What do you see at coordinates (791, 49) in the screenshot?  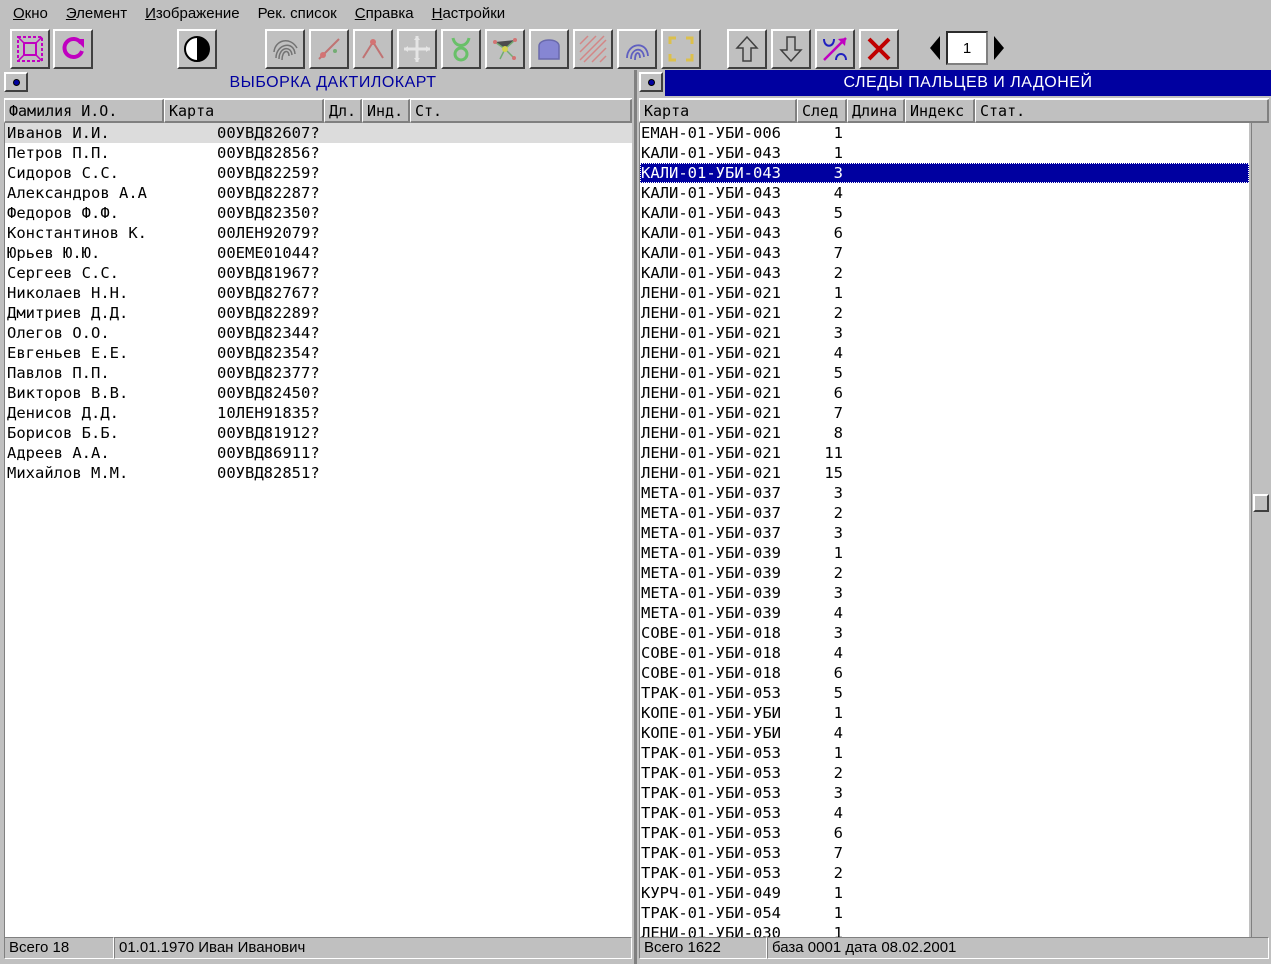 I see `move-down-button` at bounding box center [791, 49].